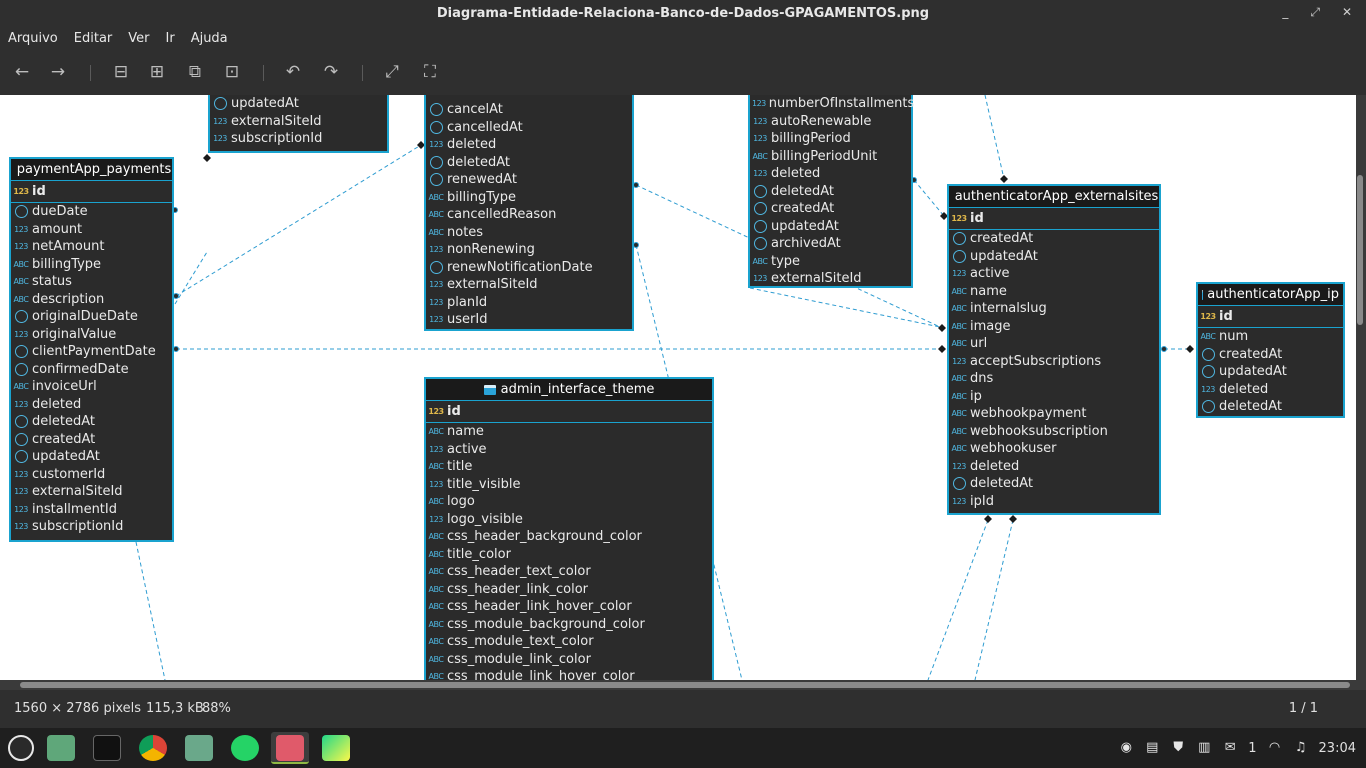  What do you see at coordinates (1270, 337) in the screenshot?
I see `column-row: ABC num` at bounding box center [1270, 337].